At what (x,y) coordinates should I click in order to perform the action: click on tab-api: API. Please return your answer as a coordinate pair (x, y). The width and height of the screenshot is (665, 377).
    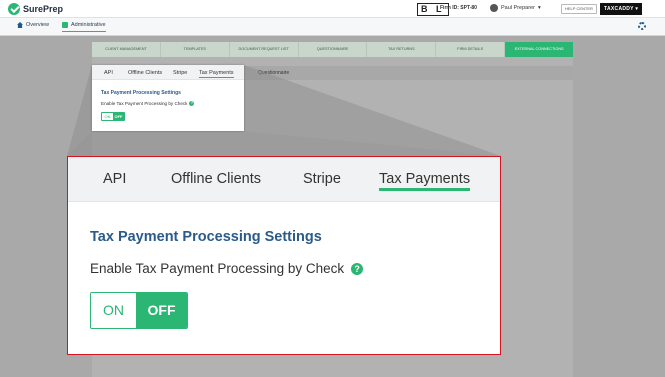
    Looking at the image, I should click on (114, 179).